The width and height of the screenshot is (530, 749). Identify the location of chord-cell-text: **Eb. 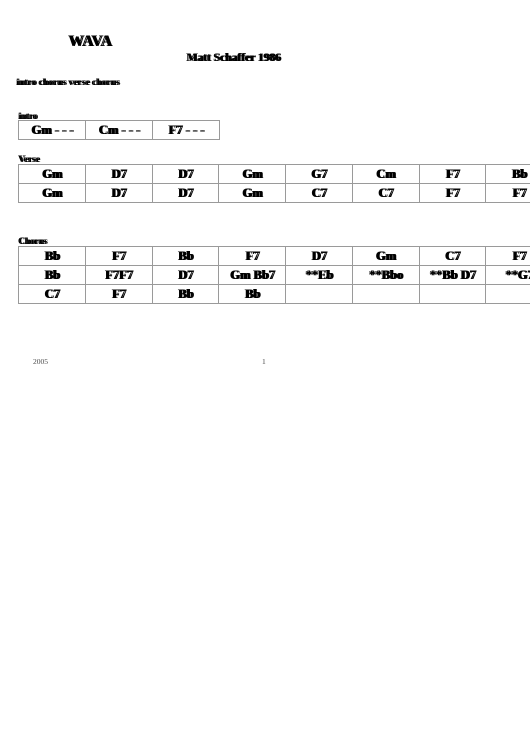
(319, 275).